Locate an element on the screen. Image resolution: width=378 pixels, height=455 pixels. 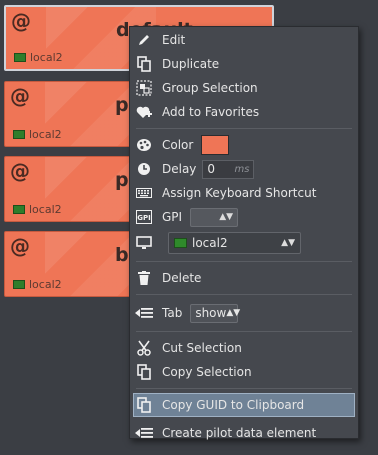
svg-text: GPI is located at coordinates (143, 218).